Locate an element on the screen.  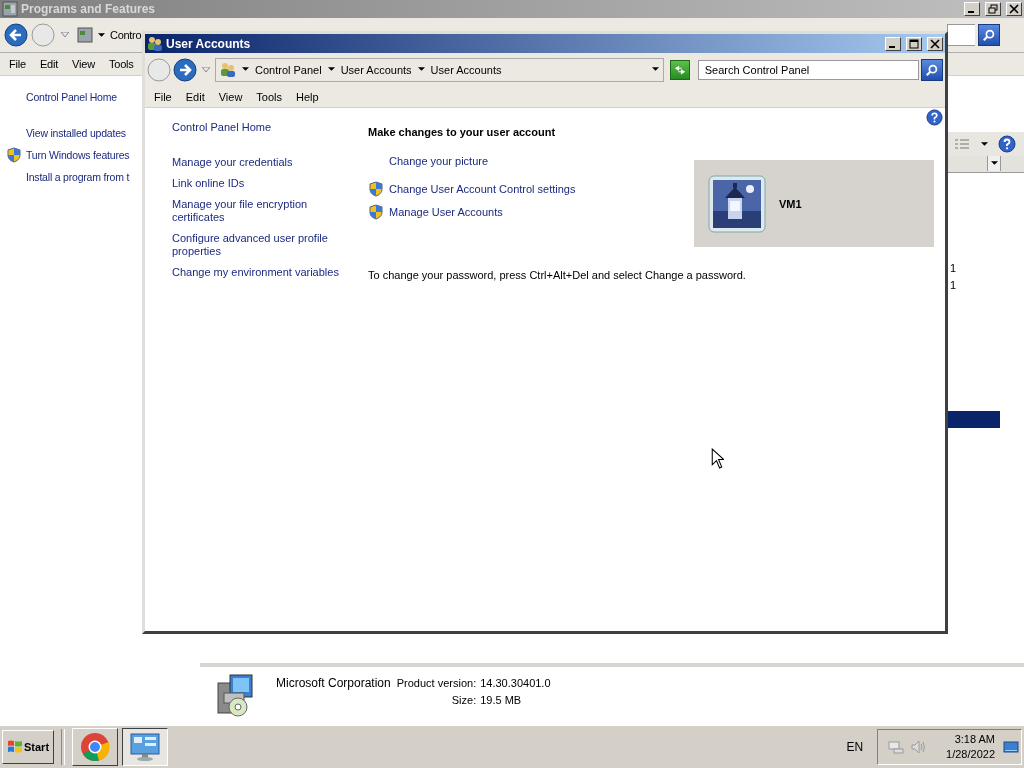
restore-button is located at coordinates (993, 9).